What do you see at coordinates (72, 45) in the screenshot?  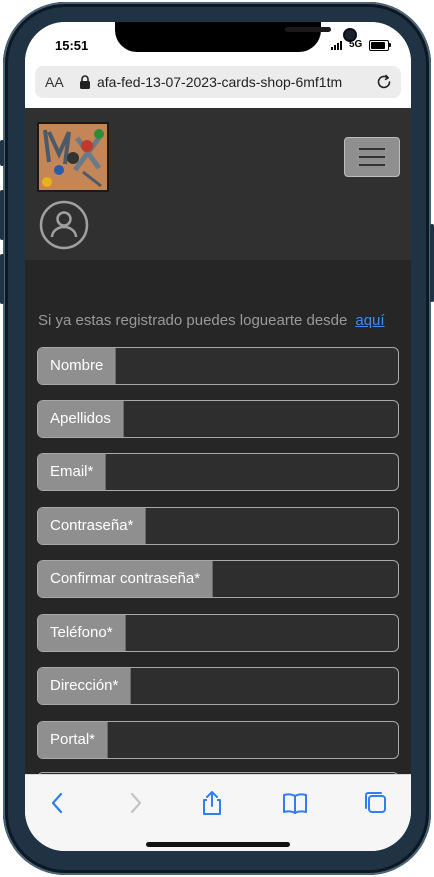 I see `status-time: 15:51` at bounding box center [72, 45].